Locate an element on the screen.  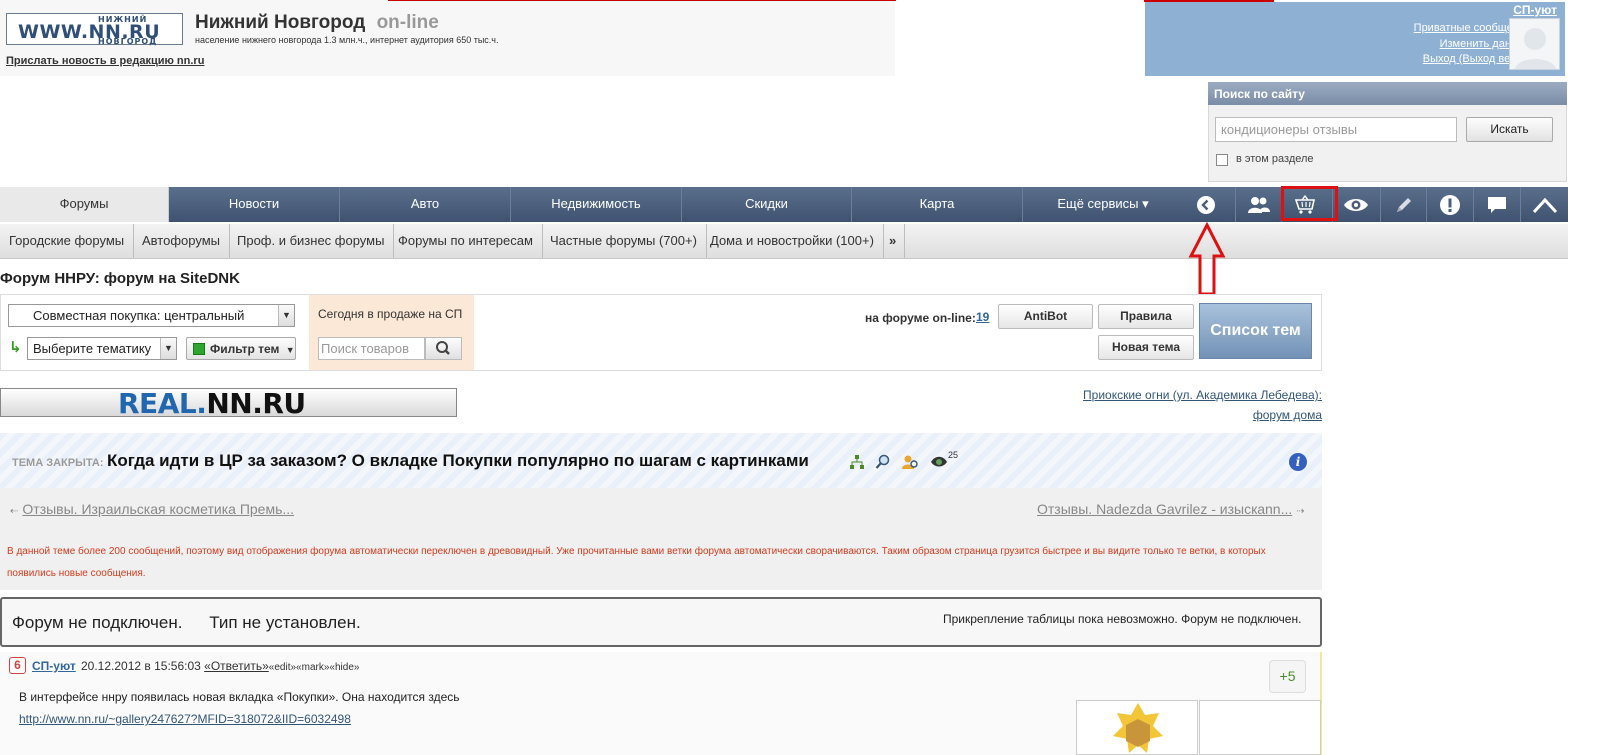
goods-search-button is located at coordinates (443, 348).